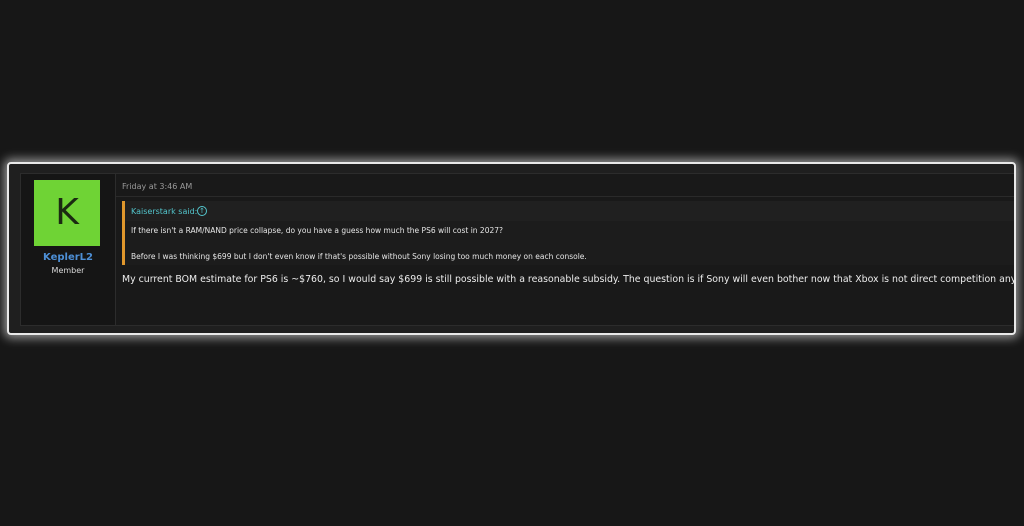 The image size is (1024, 526). Describe the element at coordinates (157, 186) in the screenshot. I see `post-date-link: Friday at 3:46 AM` at that location.